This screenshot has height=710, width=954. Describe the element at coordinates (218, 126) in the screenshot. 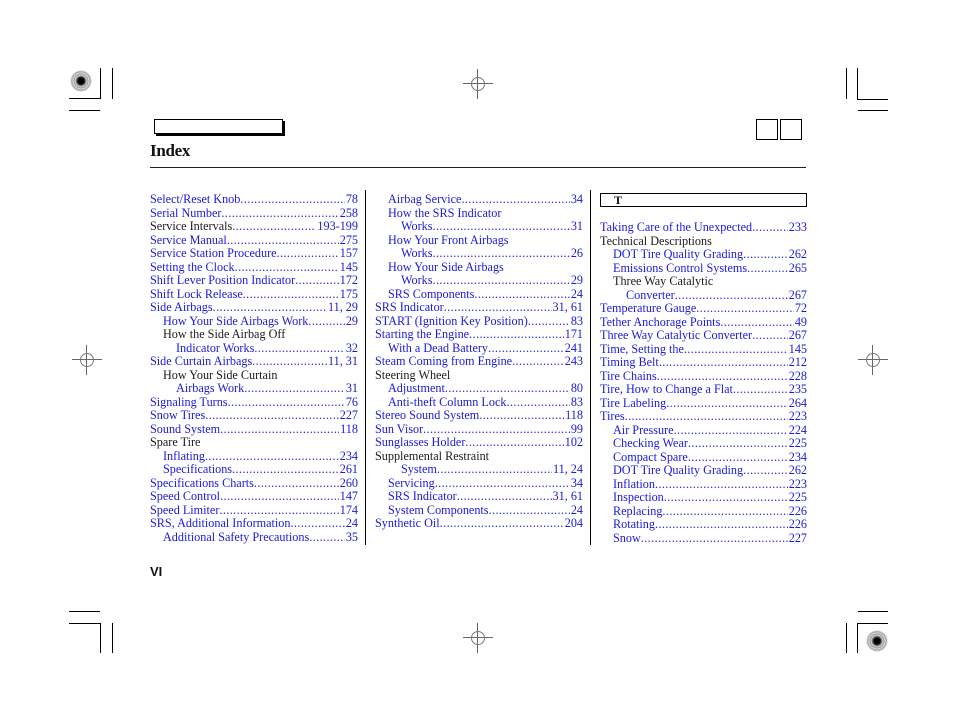

I see `main-menu-tab` at that location.